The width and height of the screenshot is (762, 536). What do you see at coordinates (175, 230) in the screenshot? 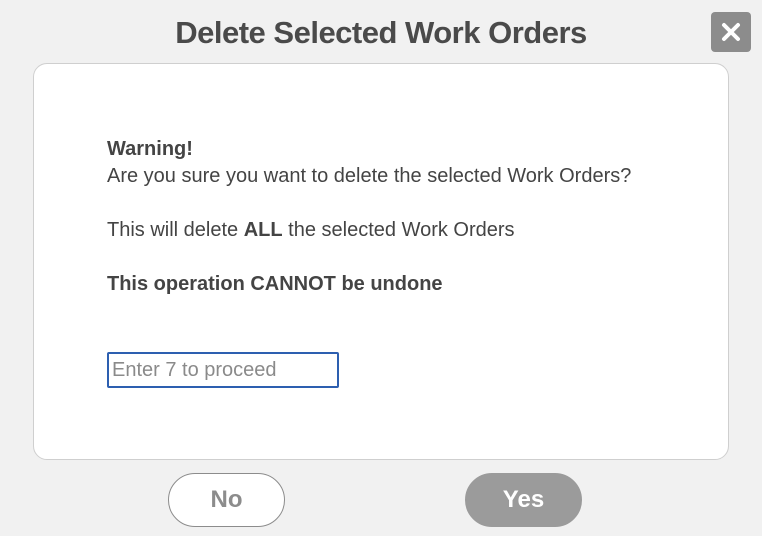
I see `delete-all-prefix: This will delete` at bounding box center [175, 230].